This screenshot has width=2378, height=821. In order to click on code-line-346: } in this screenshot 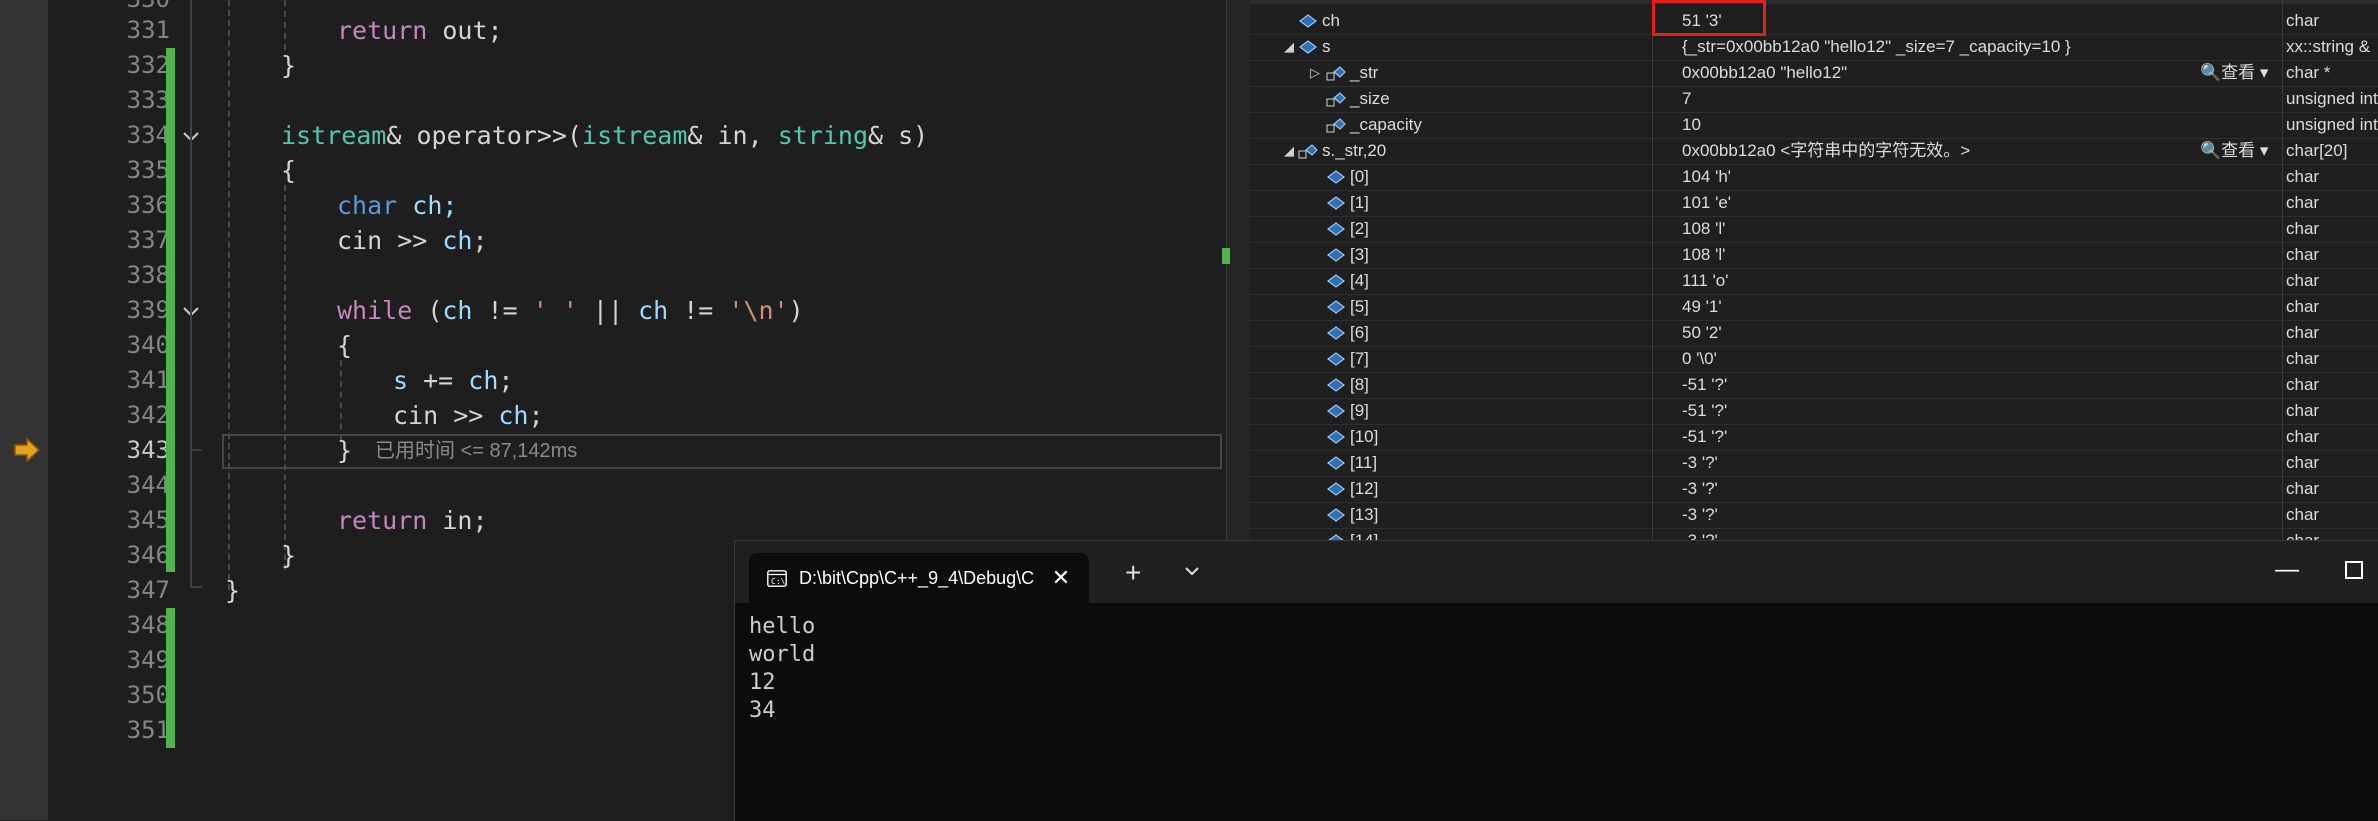, I will do `click(288, 555)`.